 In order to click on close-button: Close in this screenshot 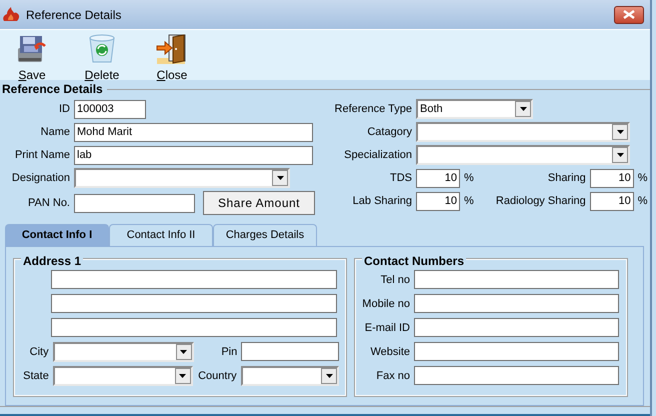, I will do `click(172, 56)`.